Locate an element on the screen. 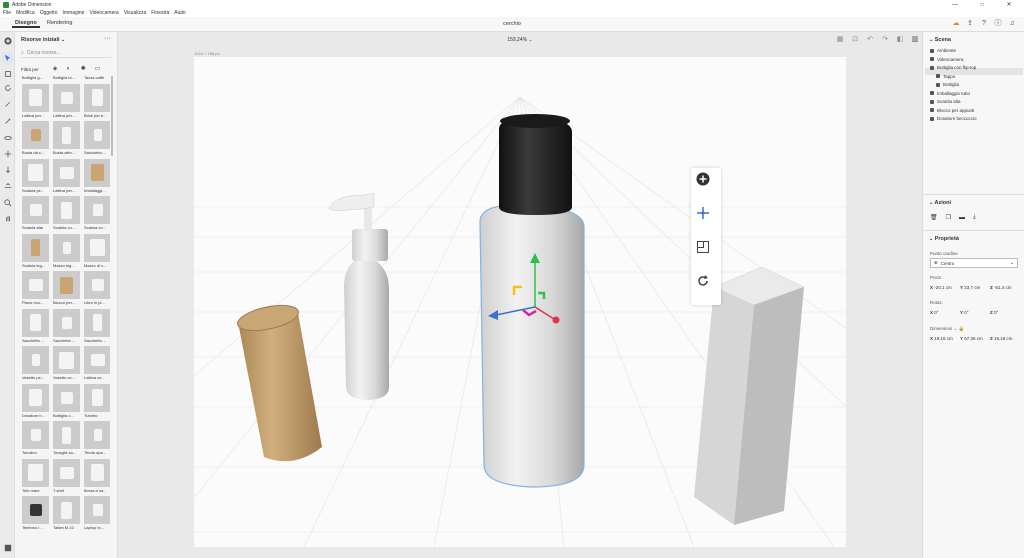 Image resolution: width=1024 pixels, height=558 pixels. asset-item: Tubetto is located at coordinates (97, 400).